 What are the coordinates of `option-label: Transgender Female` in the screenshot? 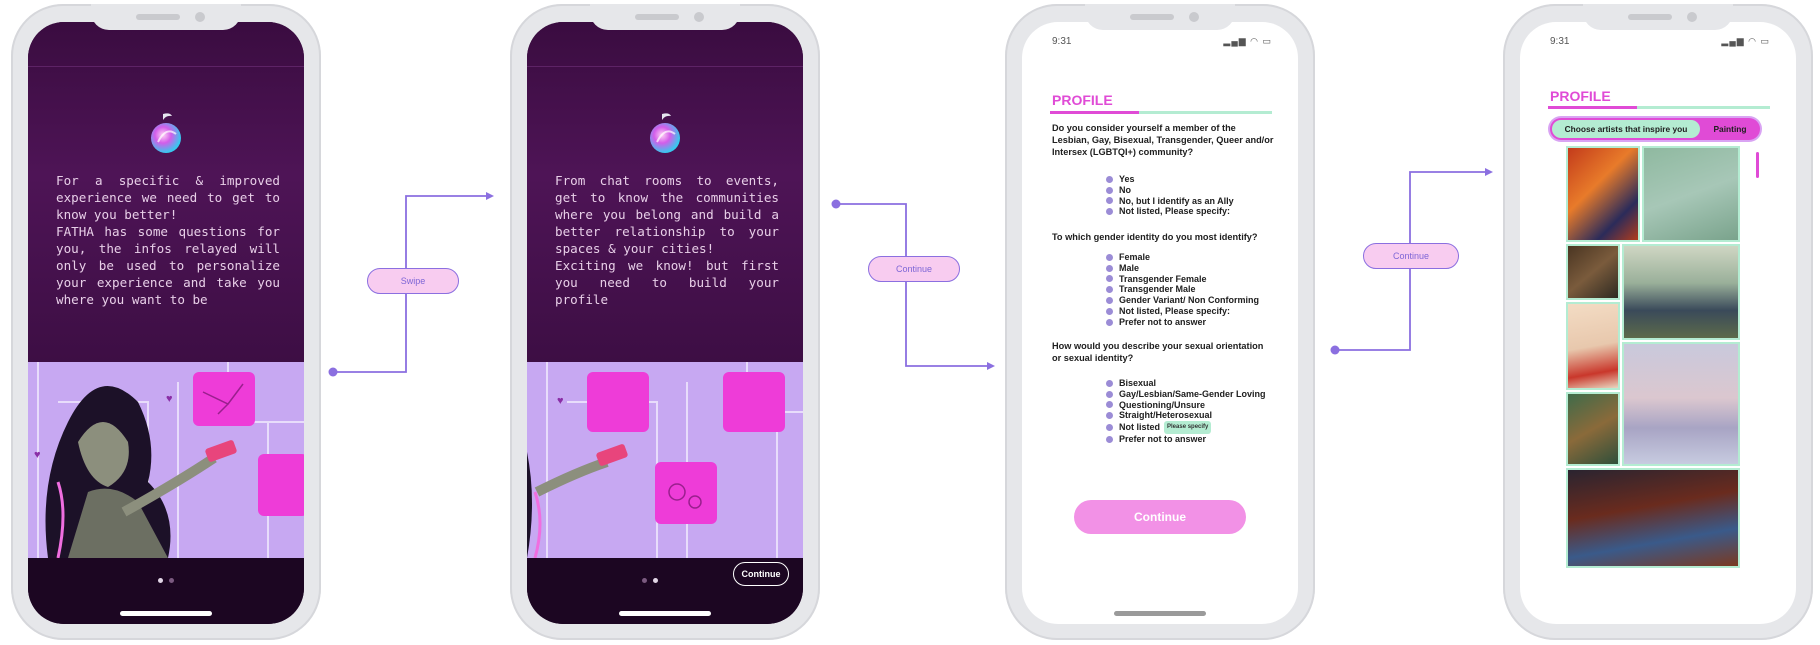 It's located at (1163, 278).